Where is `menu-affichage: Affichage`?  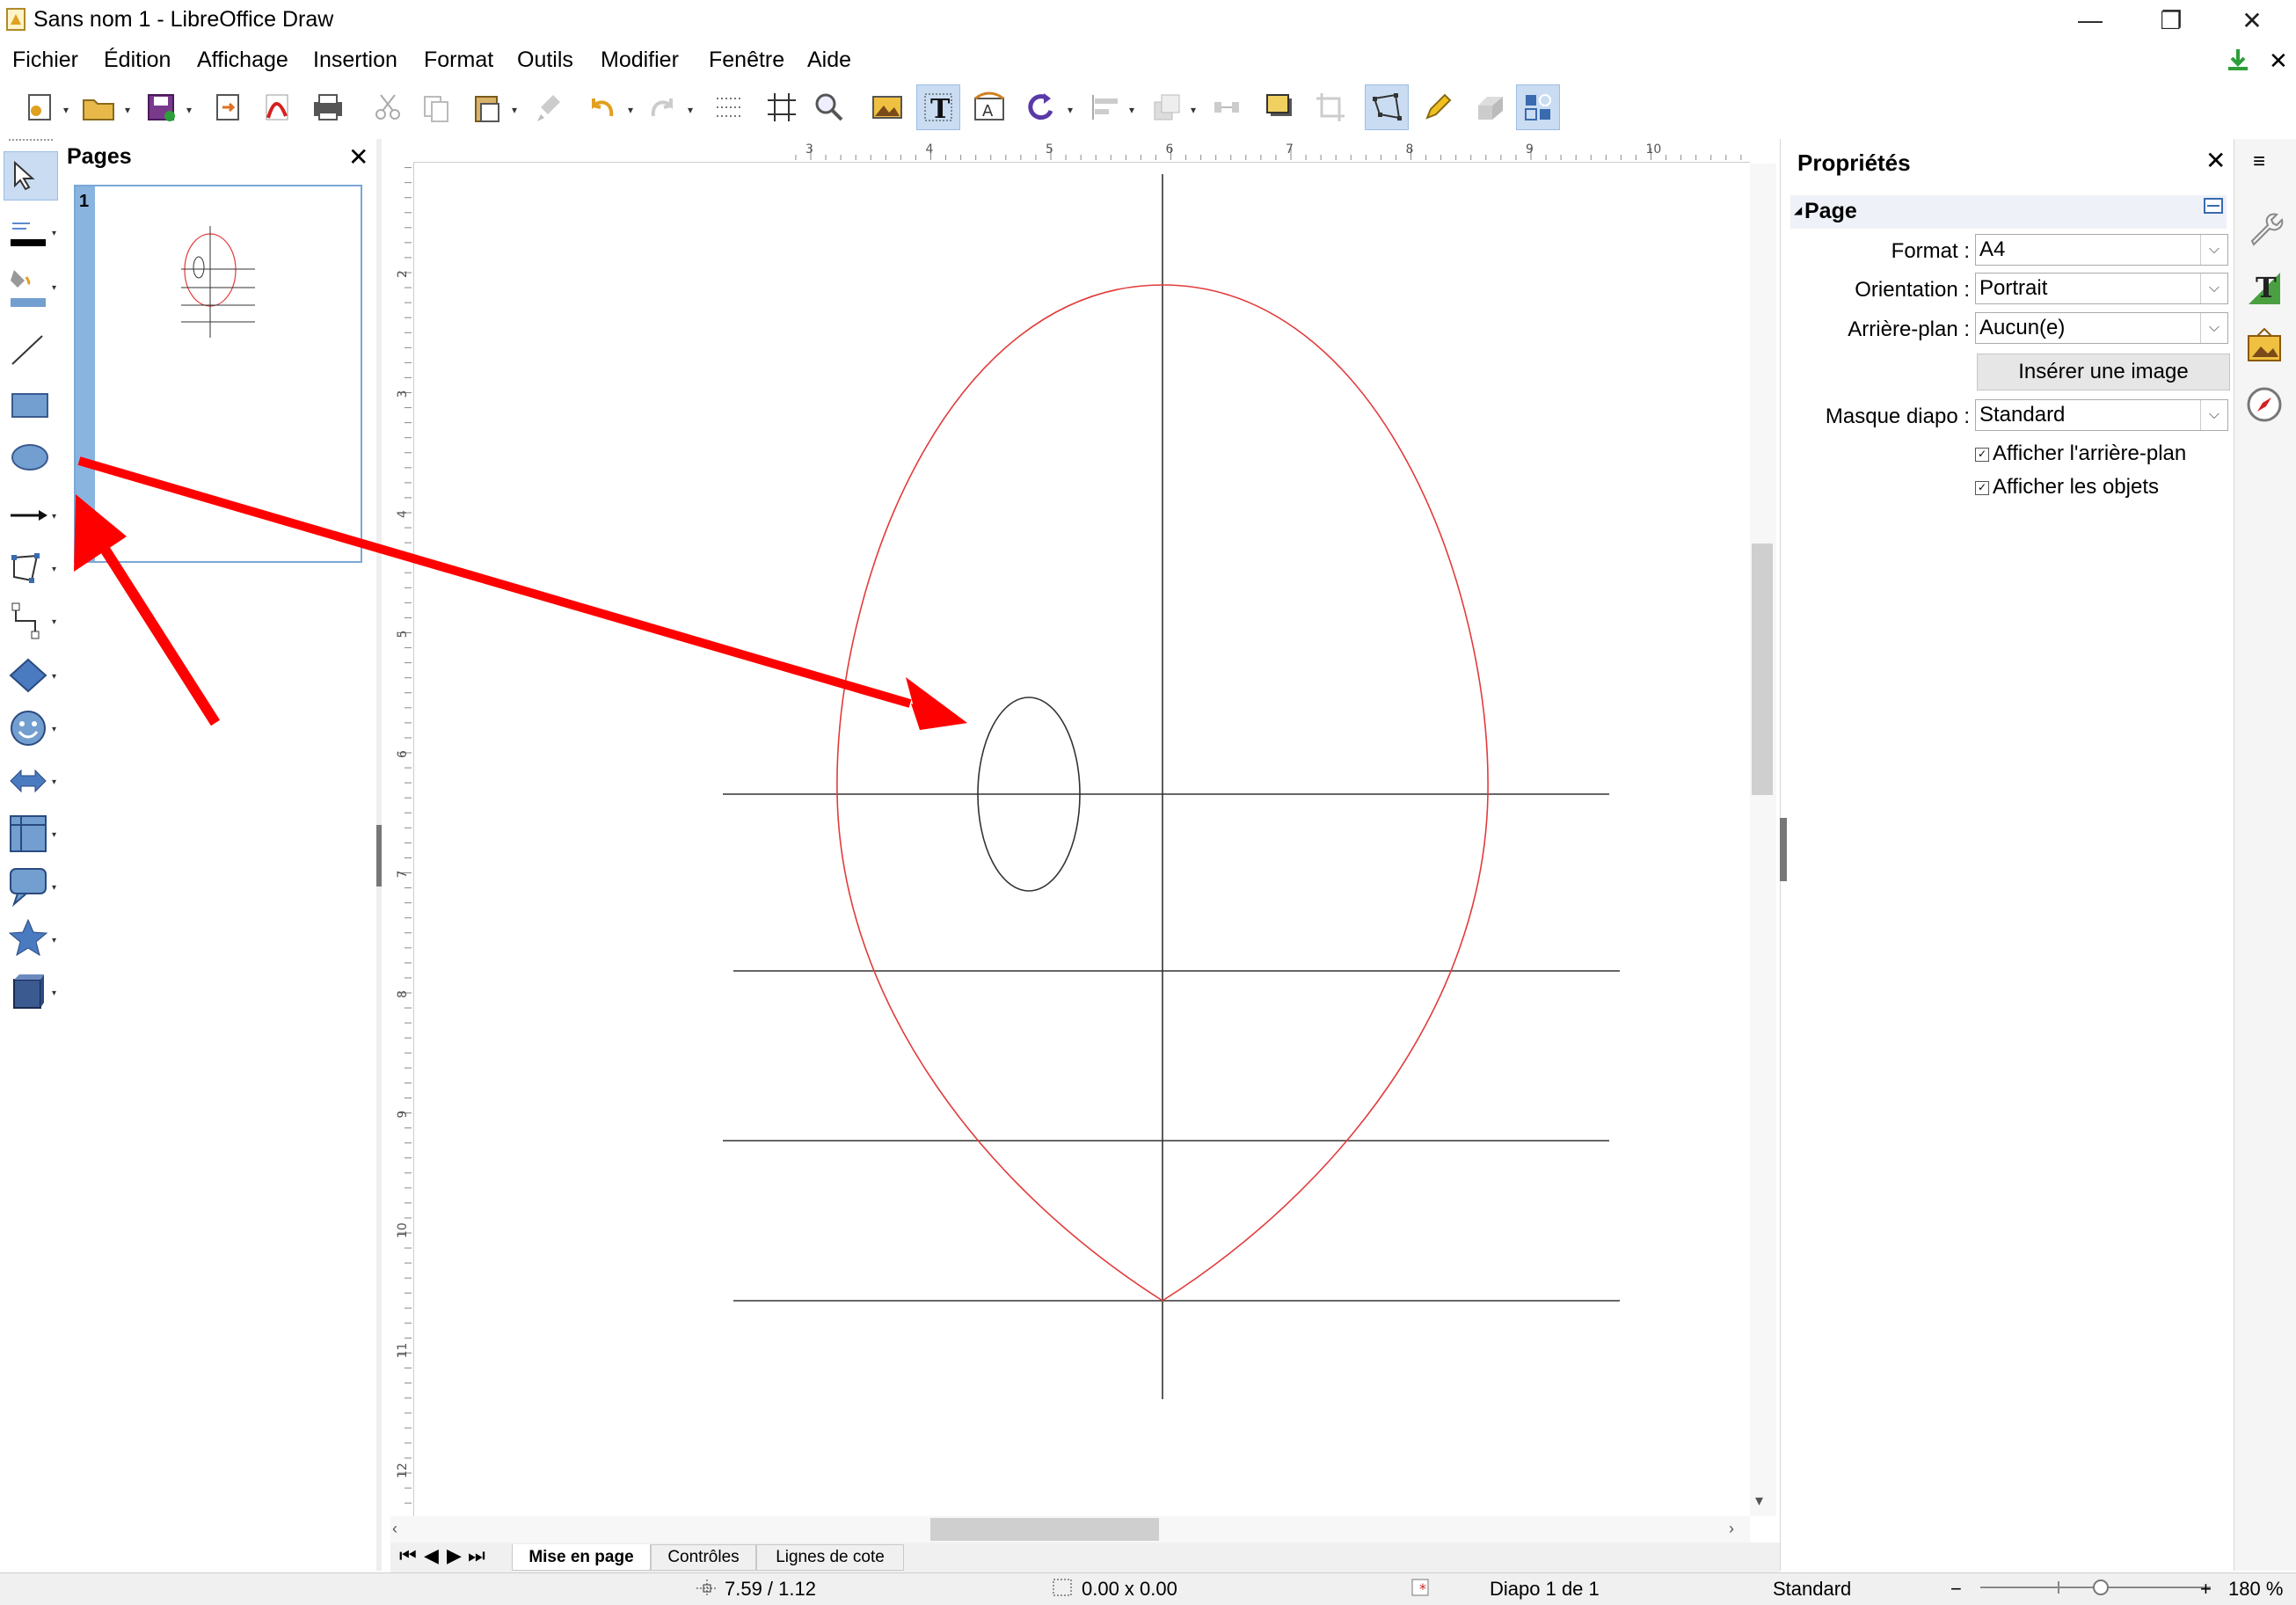
menu-affichage: Affichage is located at coordinates (242, 60).